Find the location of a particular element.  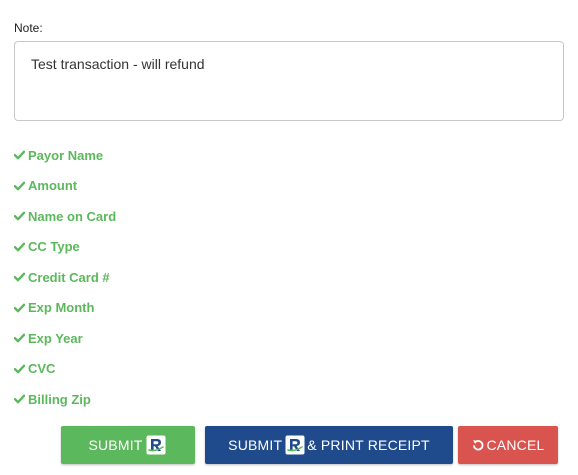

checklist-item-exp-year: Exp Year is located at coordinates (65, 338).